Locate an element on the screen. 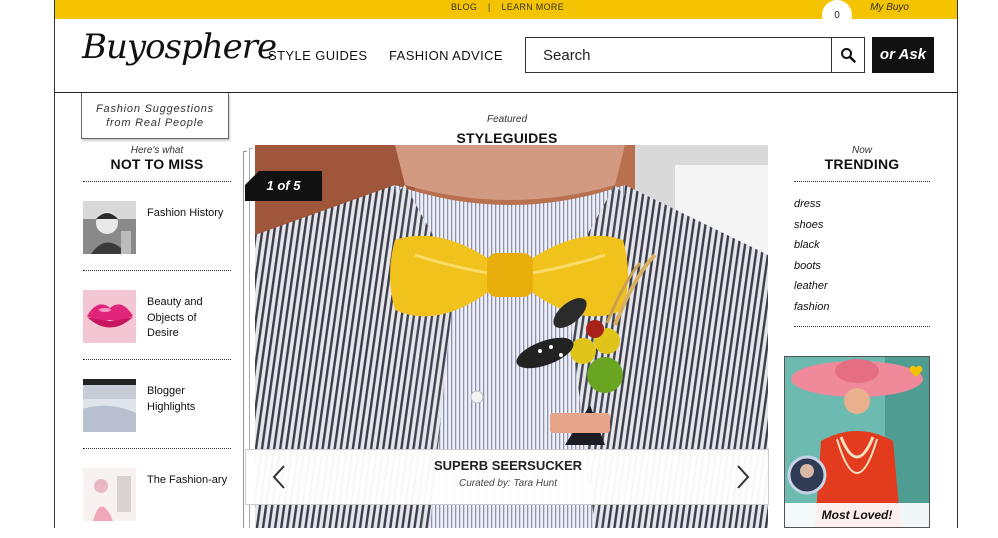  list-item: The Fashion-ary is located at coordinates (157, 493).